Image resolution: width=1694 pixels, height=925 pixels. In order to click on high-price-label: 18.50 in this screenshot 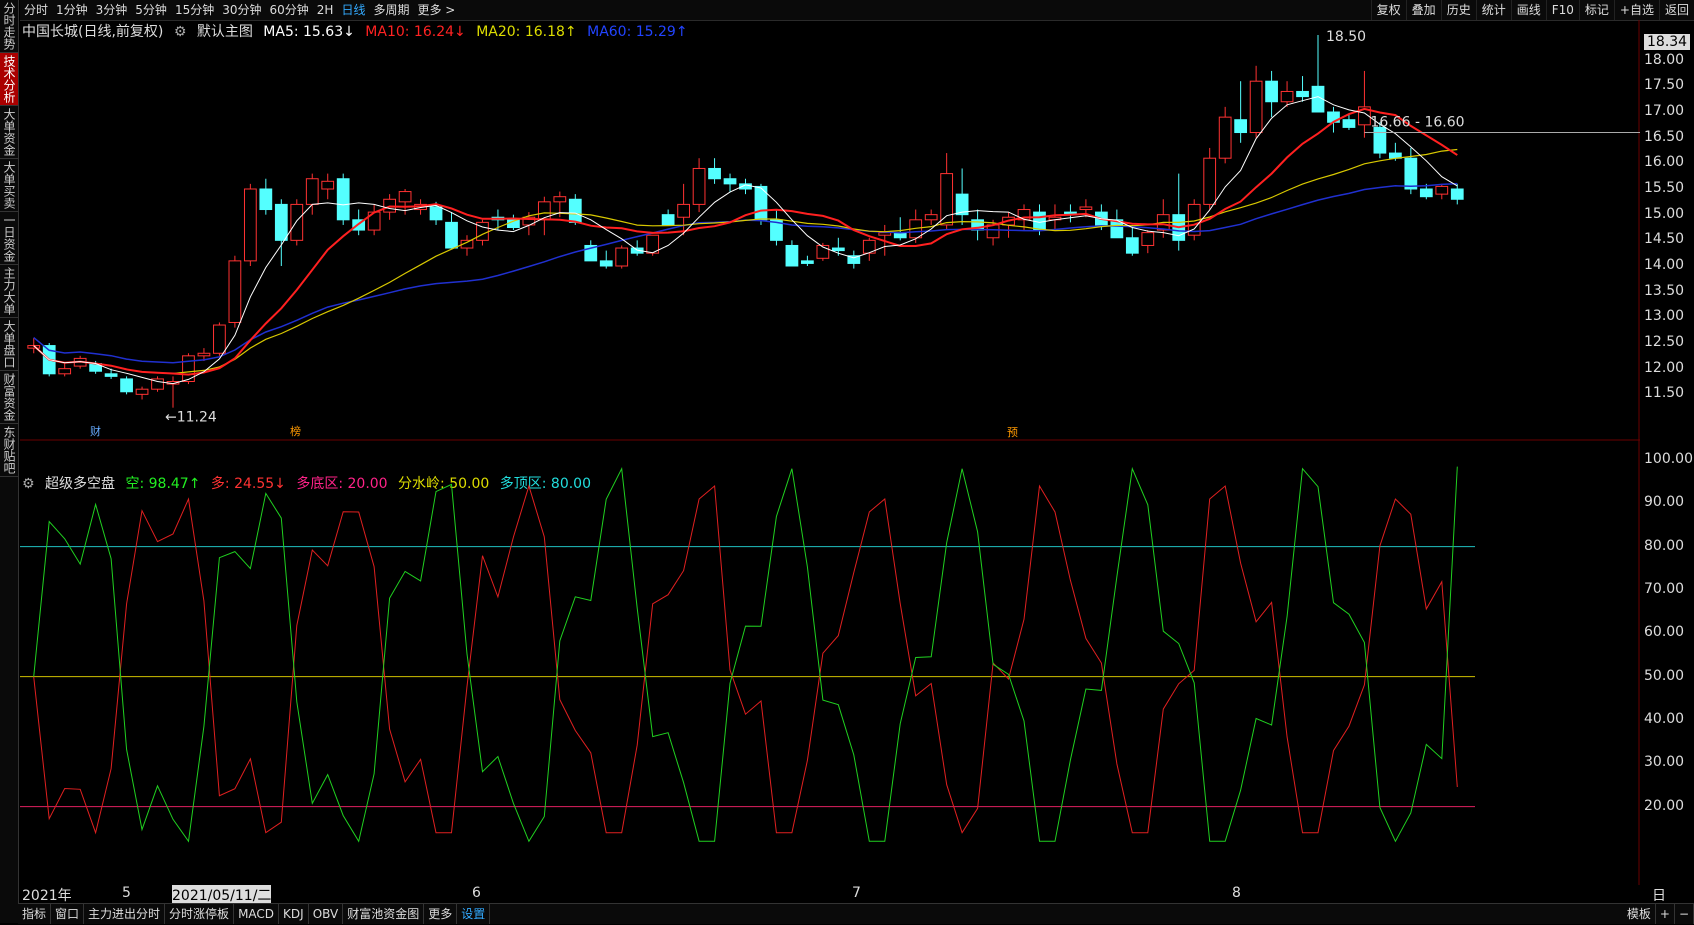, I will do `click(1346, 37)`.